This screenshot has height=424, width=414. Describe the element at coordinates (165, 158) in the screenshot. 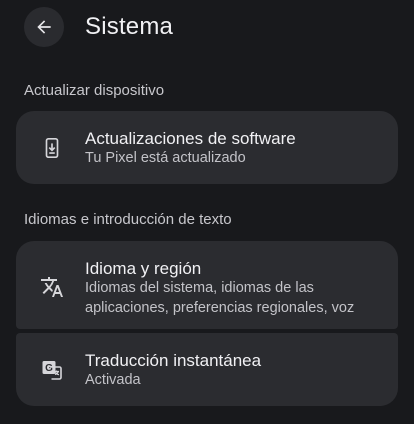

I see `item-subtitle: Tu Pixel está actualizado` at that location.